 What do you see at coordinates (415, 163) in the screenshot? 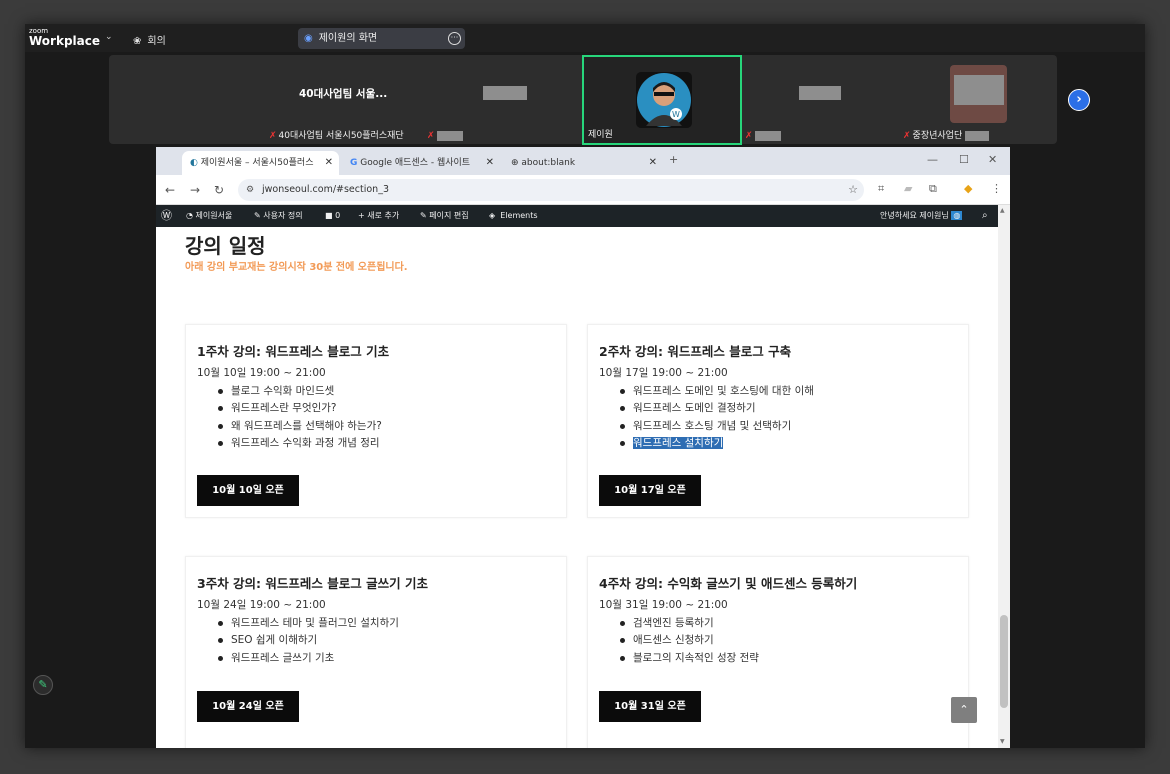
I see `tab-title: Google 애드센스 - 웹사이트` at bounding box center [415, 163].